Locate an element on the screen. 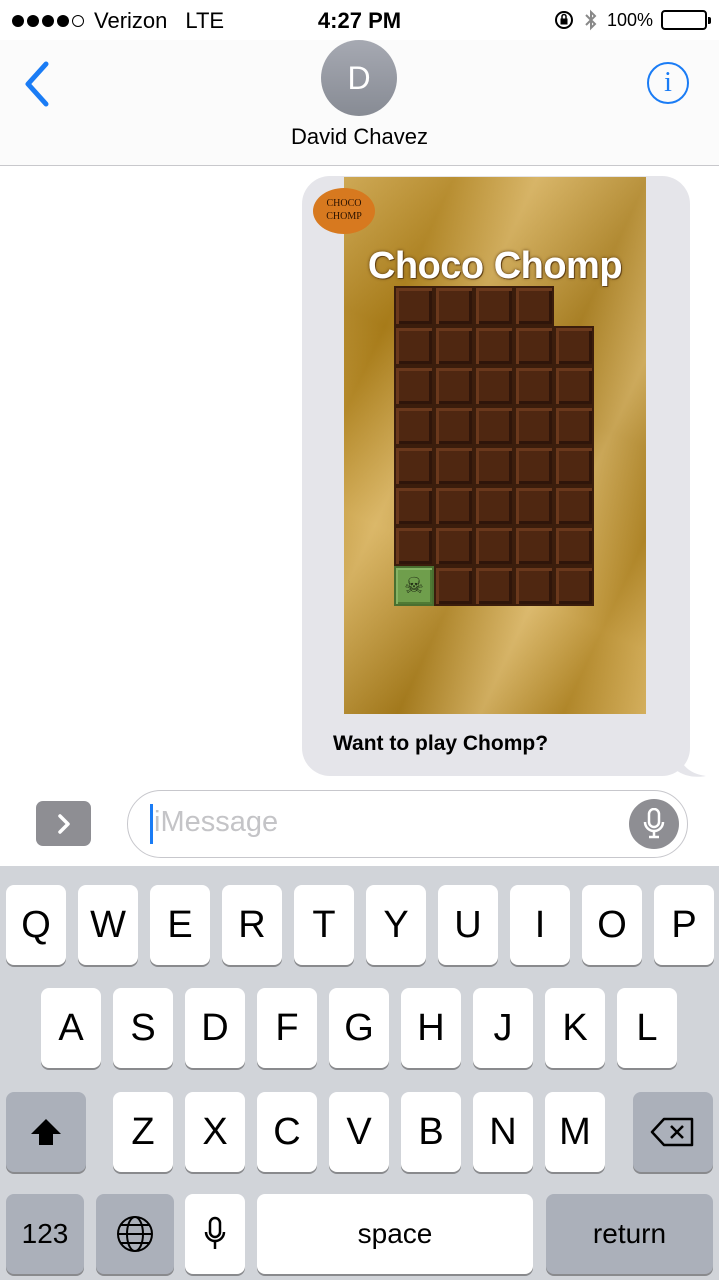 The image size is (719, 1280). space-key: space is located at coordinates (395, 1234).